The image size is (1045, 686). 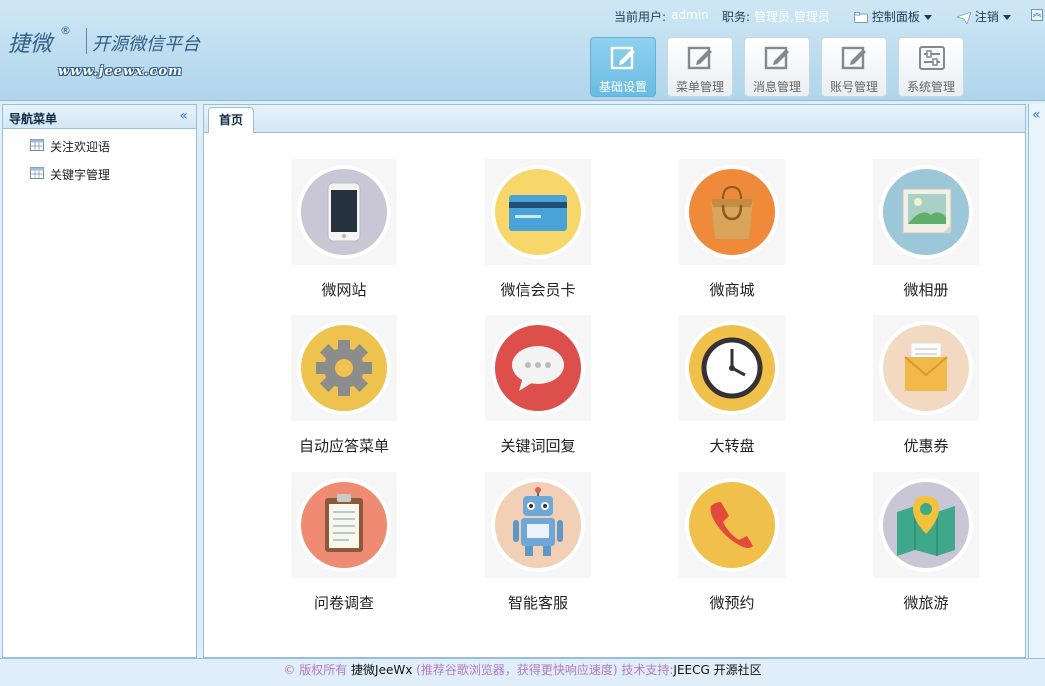 I want to click on navigation-panel-header: 导航菜单 «, so click(x=99, y=117).